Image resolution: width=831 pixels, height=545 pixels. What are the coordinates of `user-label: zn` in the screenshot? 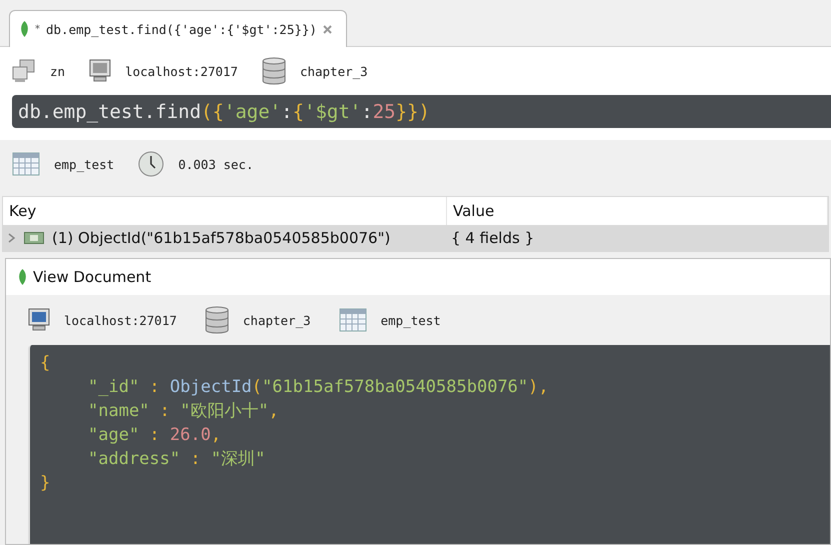 It's located at (58, 71).